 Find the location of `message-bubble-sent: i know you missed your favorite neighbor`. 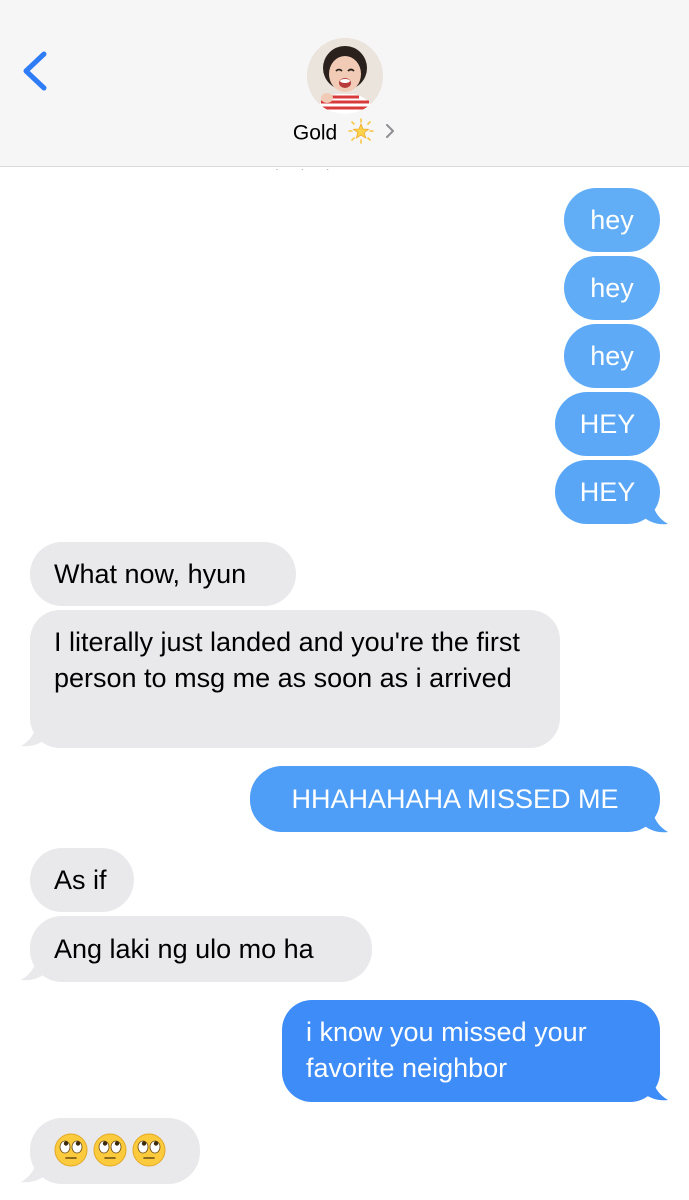

message-bubble-sent: i know you missed your favorite neighbor is located at coordinates (471, 1051).